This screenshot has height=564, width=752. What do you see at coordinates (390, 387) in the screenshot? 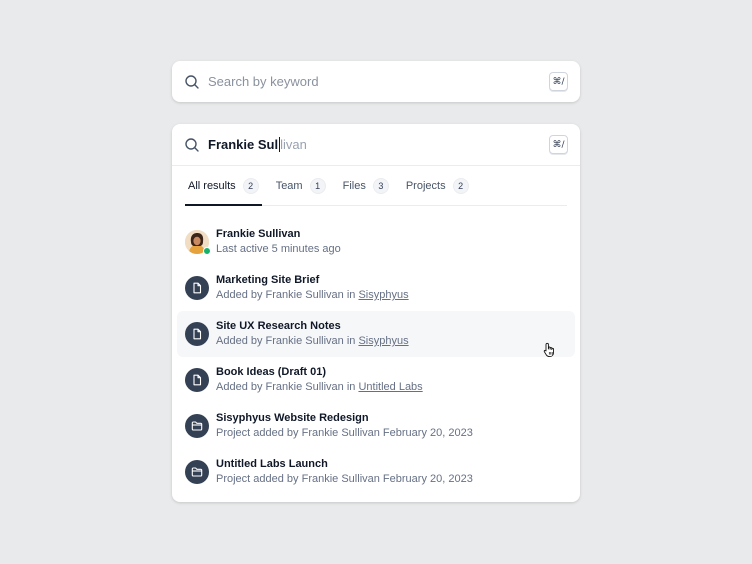
I see `workspace-link: Untitled Labs` at bounding box center [390, 387].